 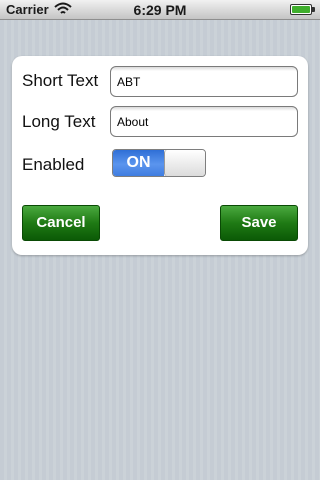 I want to click on battery-icon, so click(x=302, y=9).